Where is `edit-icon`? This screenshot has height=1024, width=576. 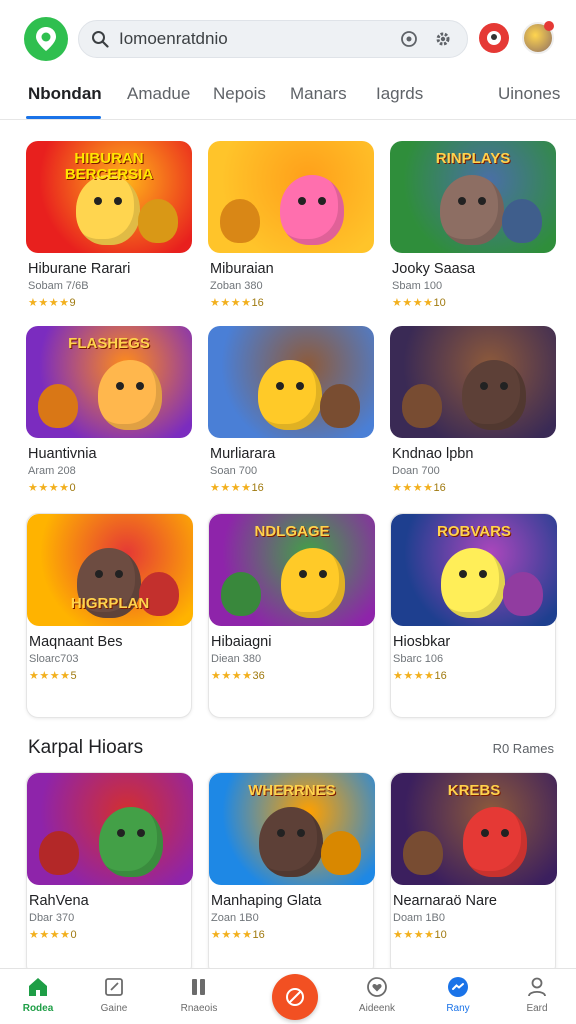
edit-icon is located at coordinates (114, 987).